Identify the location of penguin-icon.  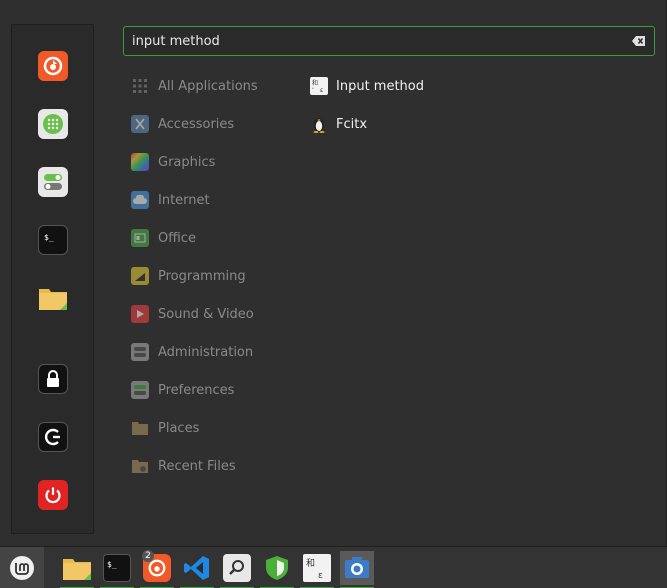
(319, 124).